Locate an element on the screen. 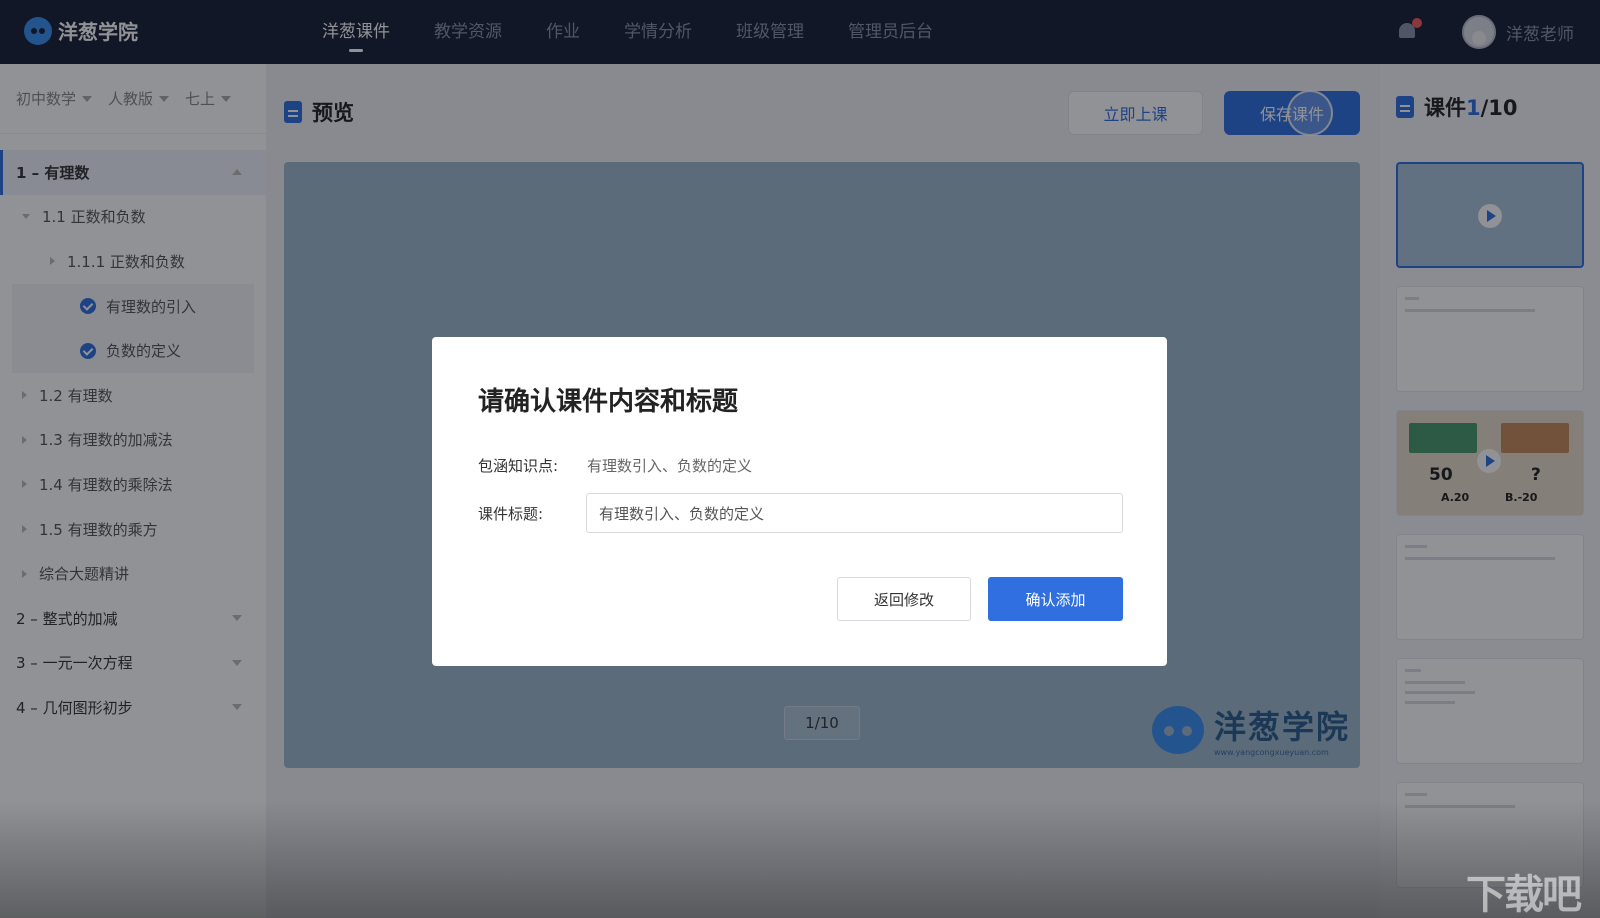  back-to-edit-button: 返回修改 is located at coordinates (904, 599).